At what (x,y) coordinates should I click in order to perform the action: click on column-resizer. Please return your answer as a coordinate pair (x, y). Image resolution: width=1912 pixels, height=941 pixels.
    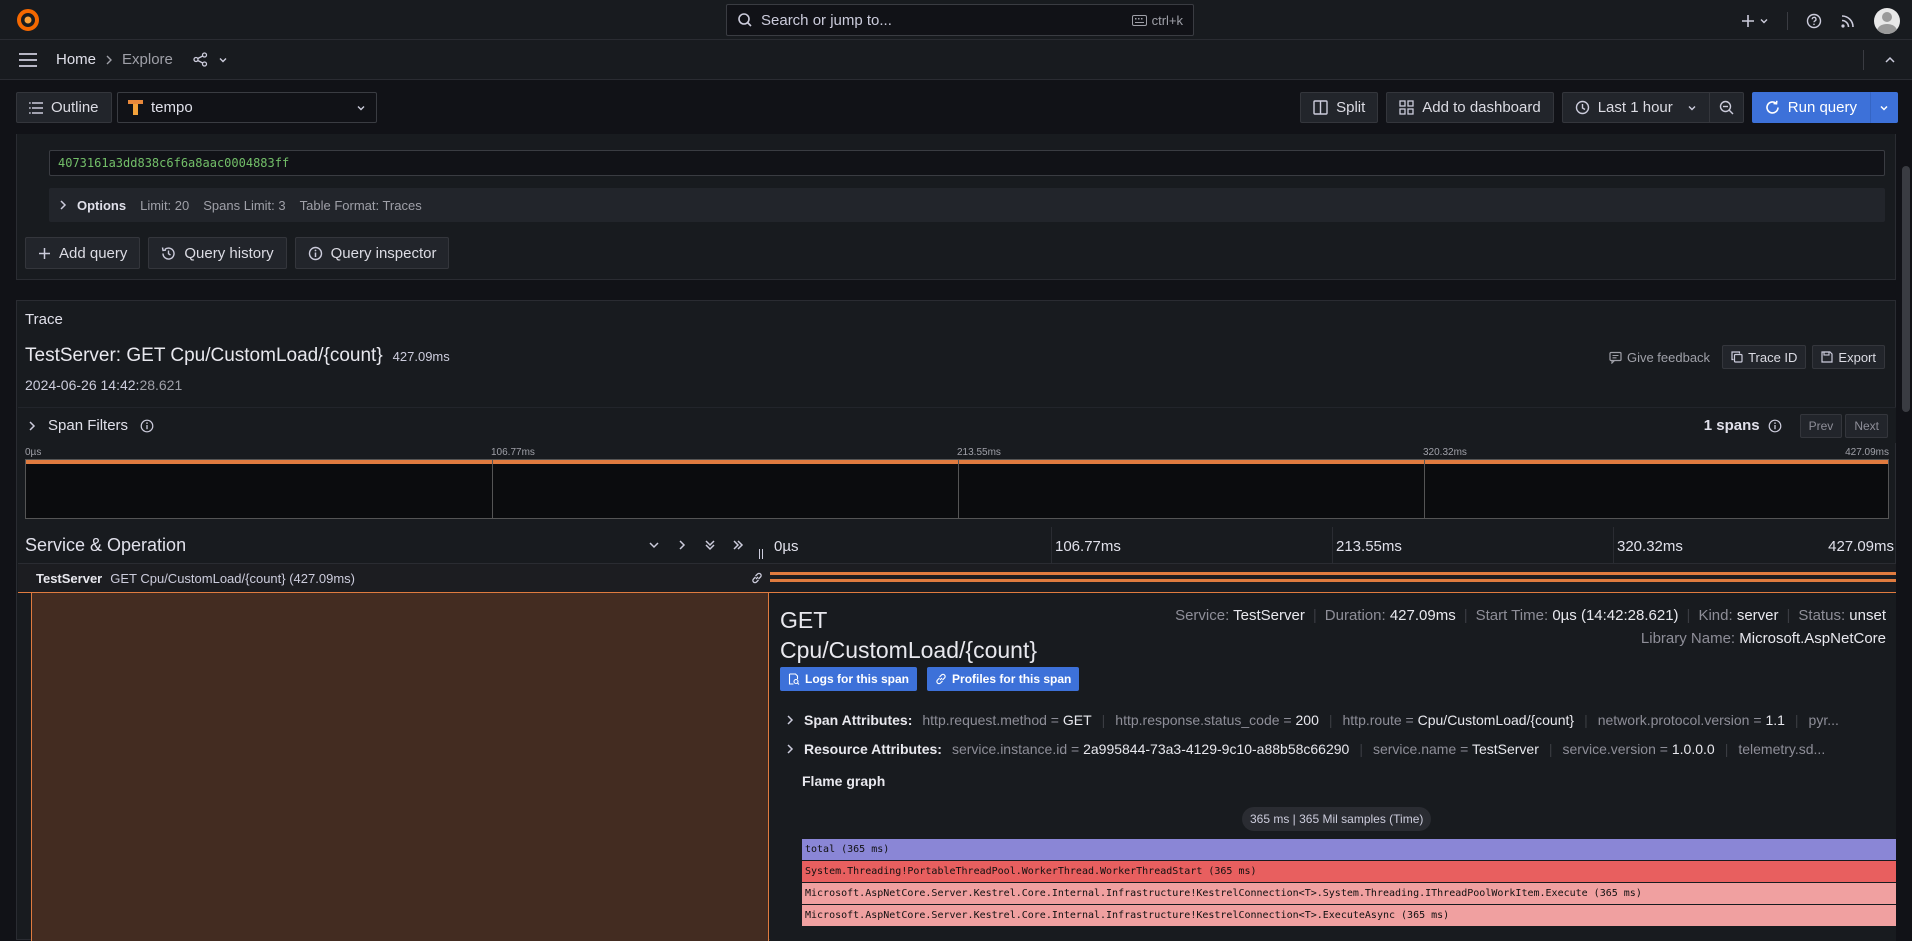
    Looking at the image, I should click on (761, 554).